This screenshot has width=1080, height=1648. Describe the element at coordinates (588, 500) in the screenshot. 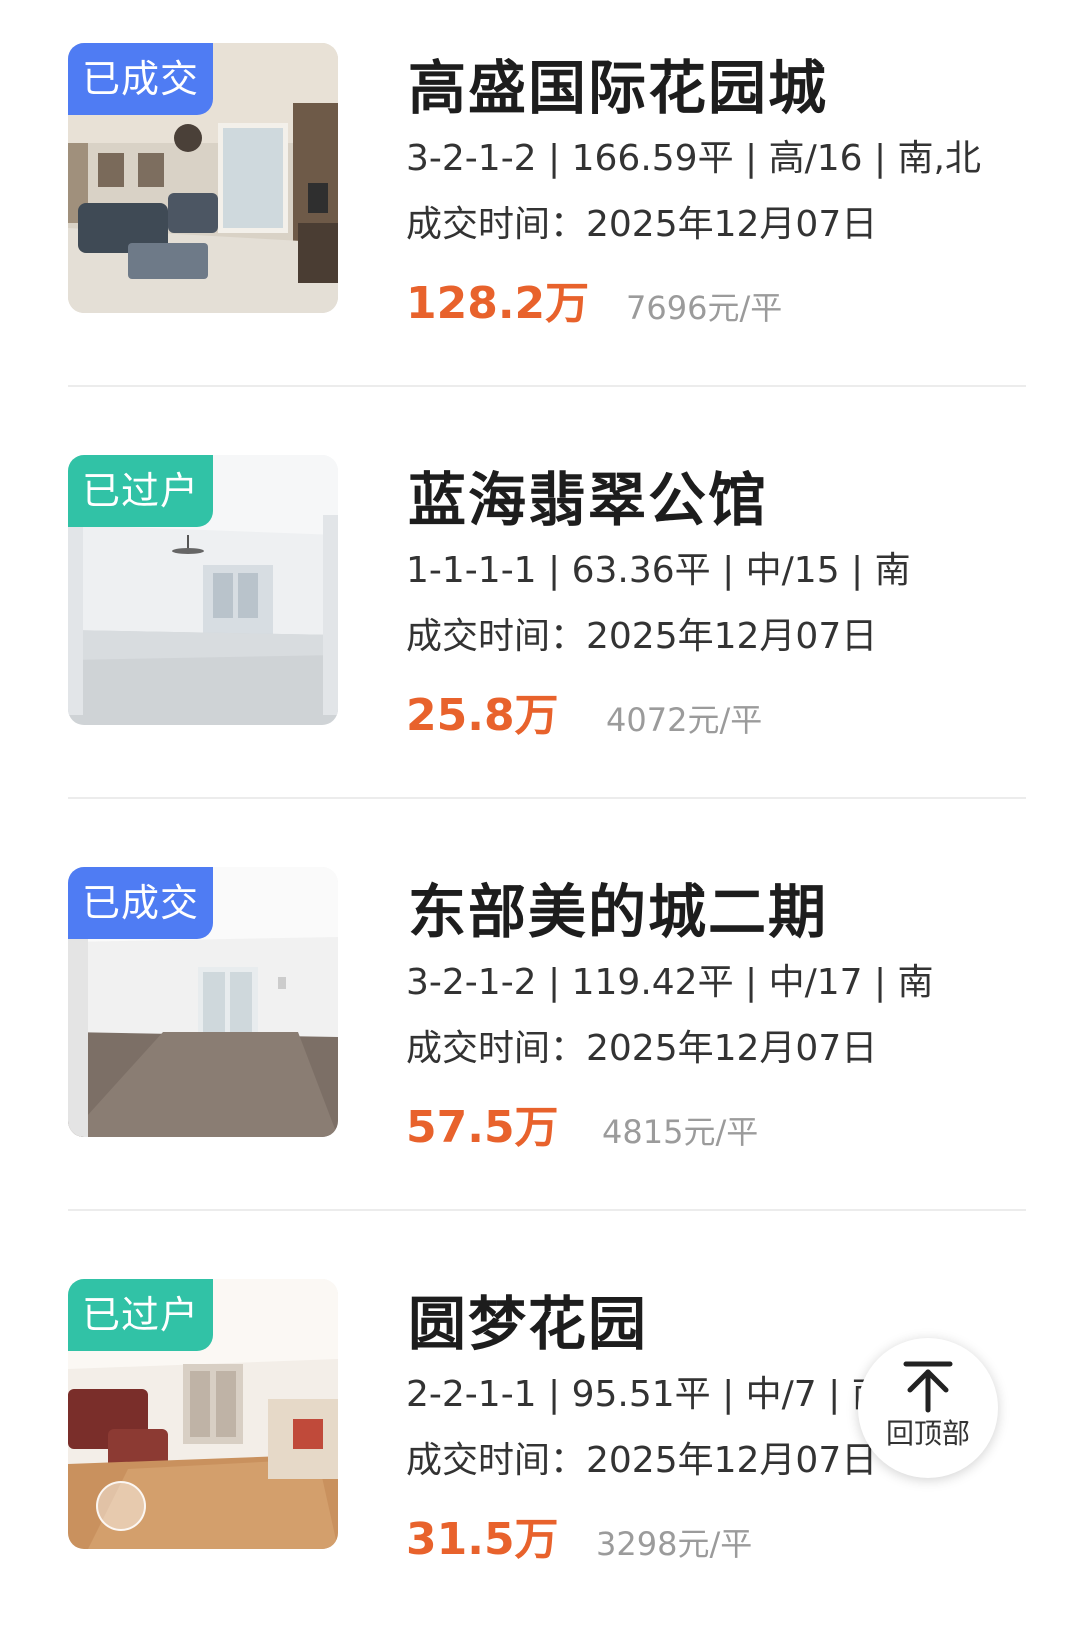

I see `listing-title: 蓝海翡翠公馆` at that location.